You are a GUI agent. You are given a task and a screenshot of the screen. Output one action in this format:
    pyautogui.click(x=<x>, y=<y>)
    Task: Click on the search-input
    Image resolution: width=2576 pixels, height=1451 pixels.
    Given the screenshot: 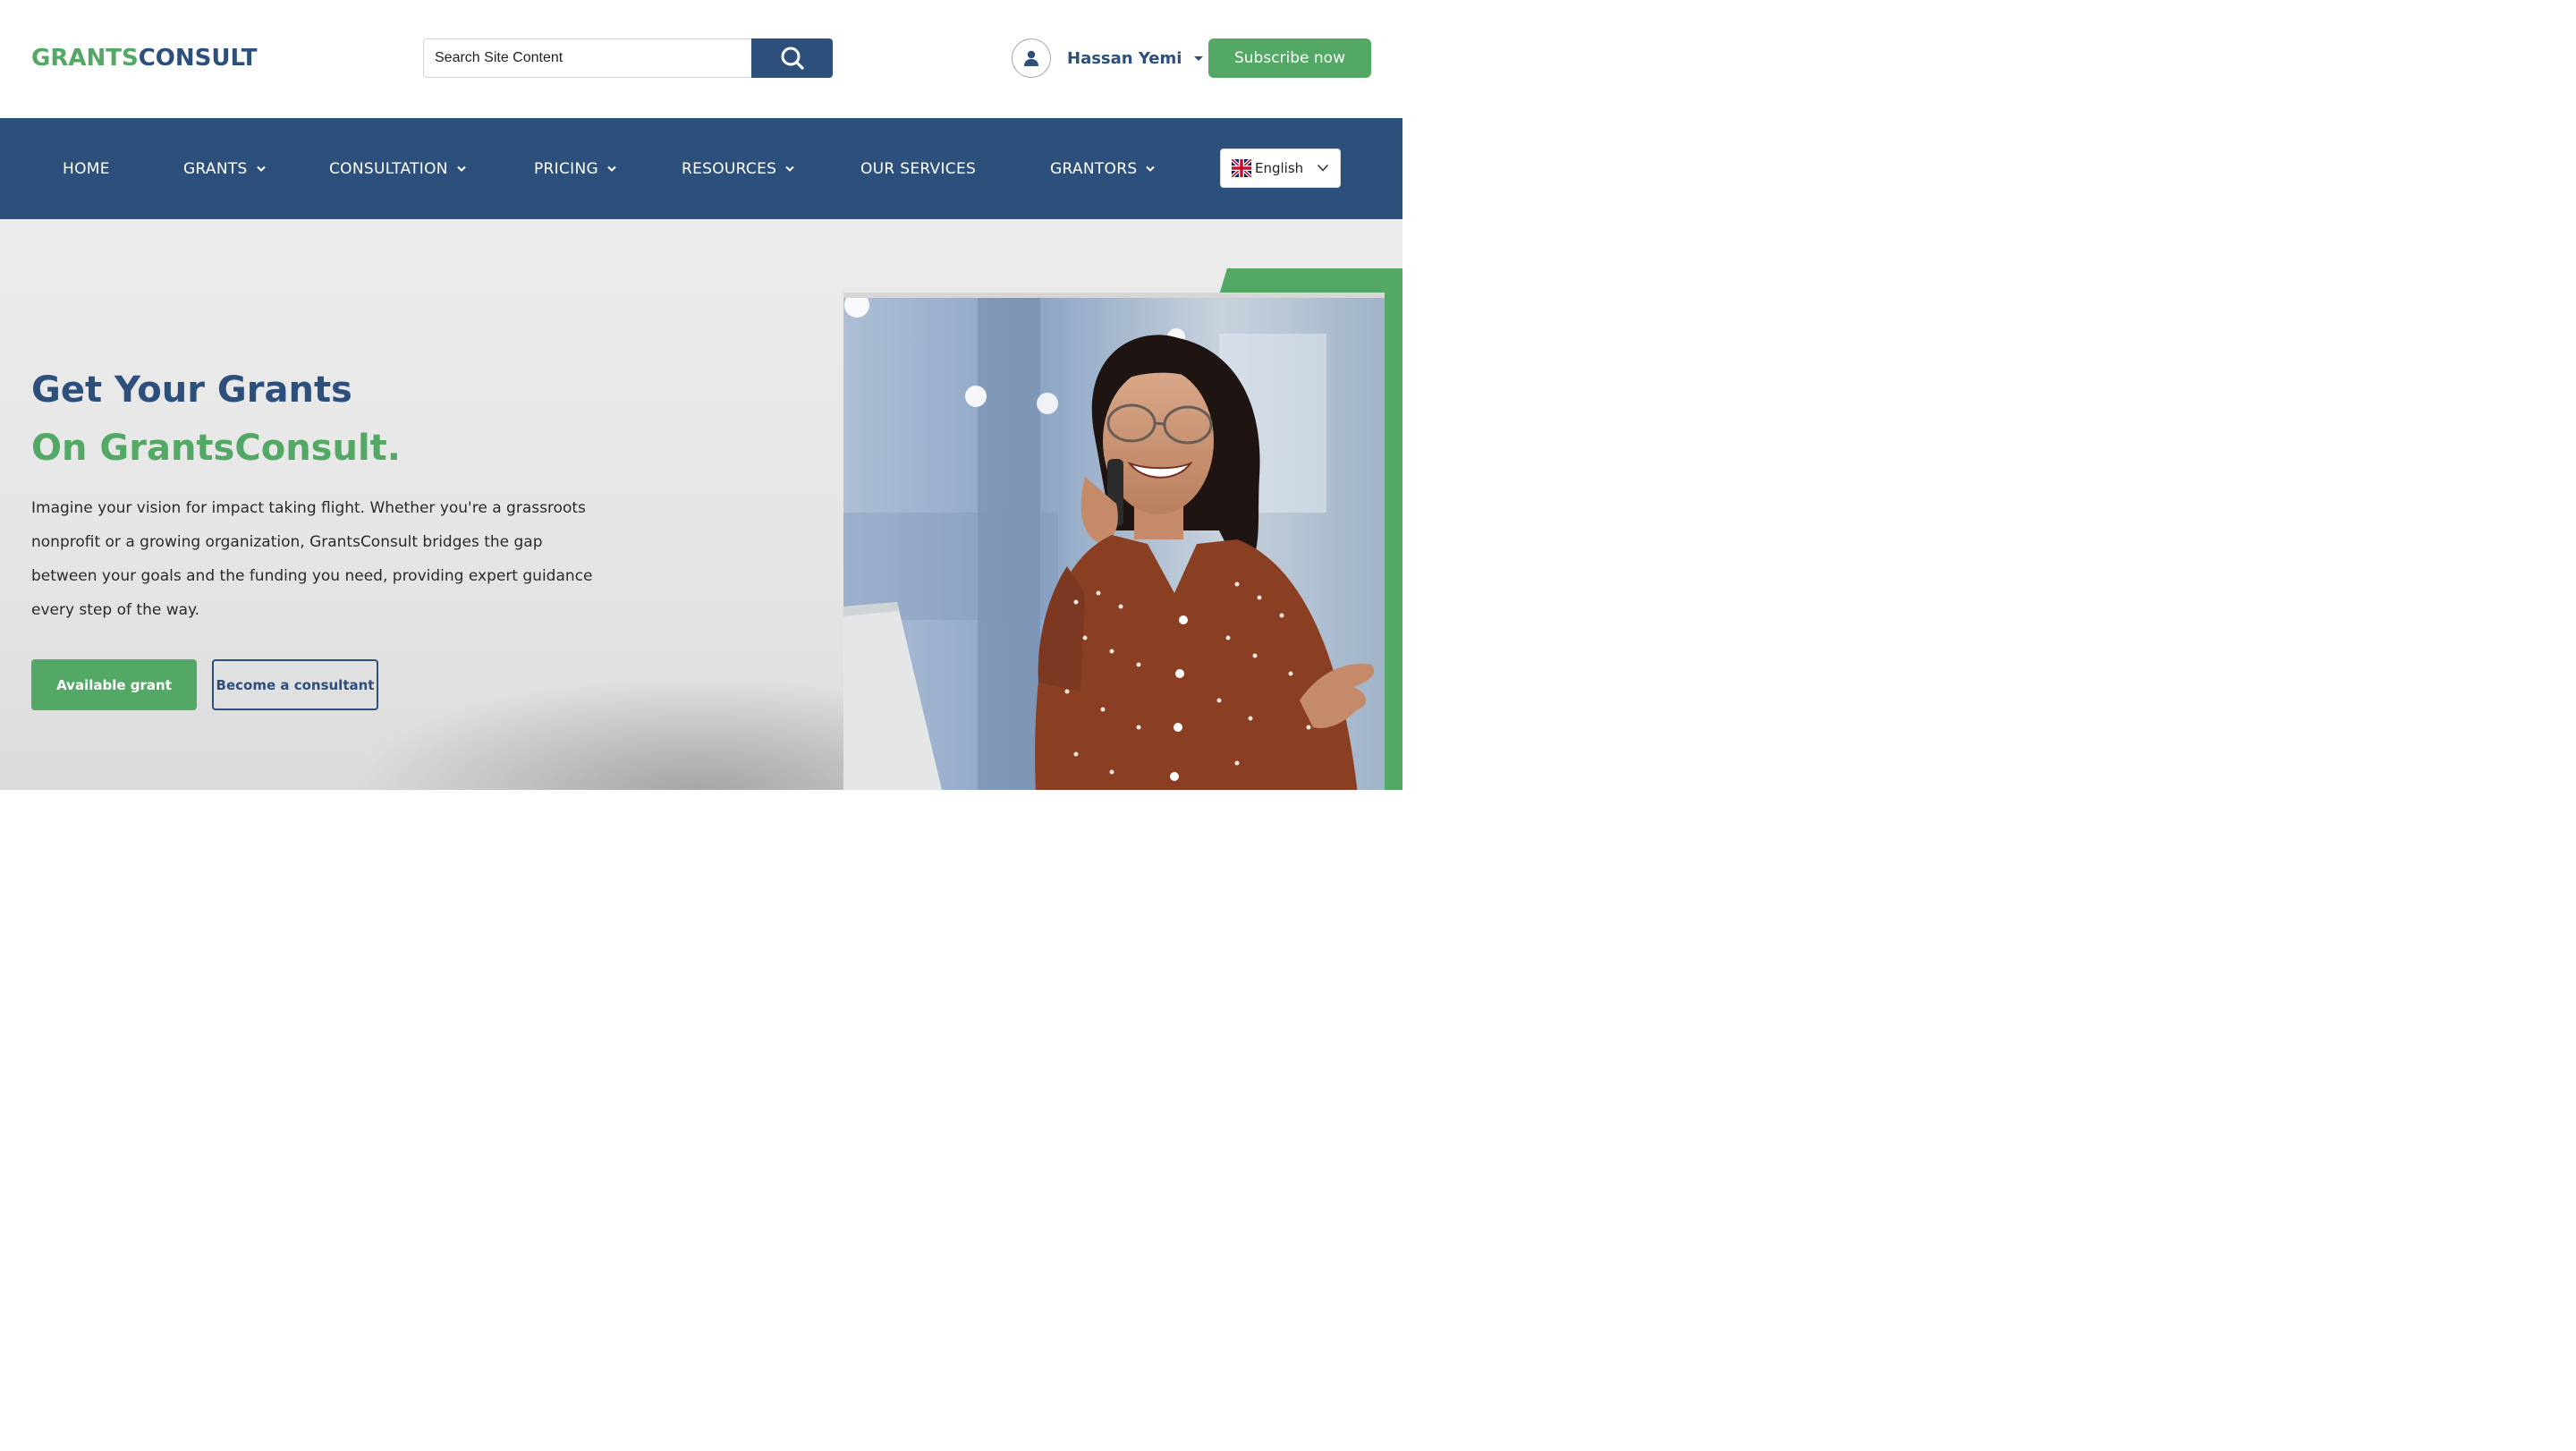 What is the action you would take?
    pyautogui.click(x=587, y=58)
    